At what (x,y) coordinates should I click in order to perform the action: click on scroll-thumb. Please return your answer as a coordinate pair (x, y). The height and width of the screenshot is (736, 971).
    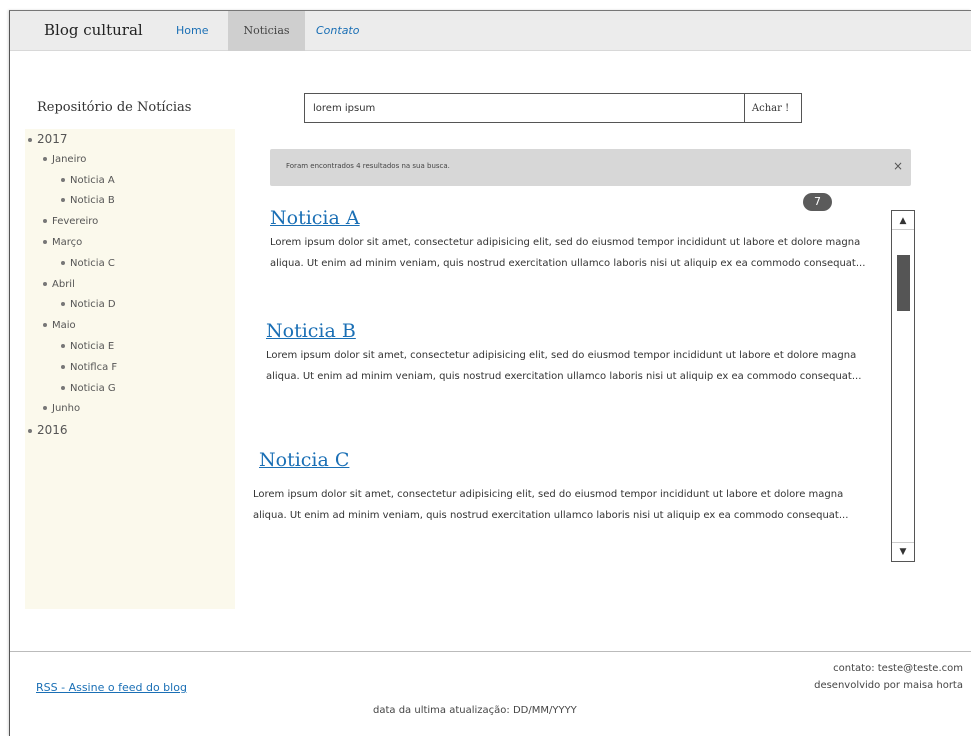
    Looking at the image, I should click on (903, 283).